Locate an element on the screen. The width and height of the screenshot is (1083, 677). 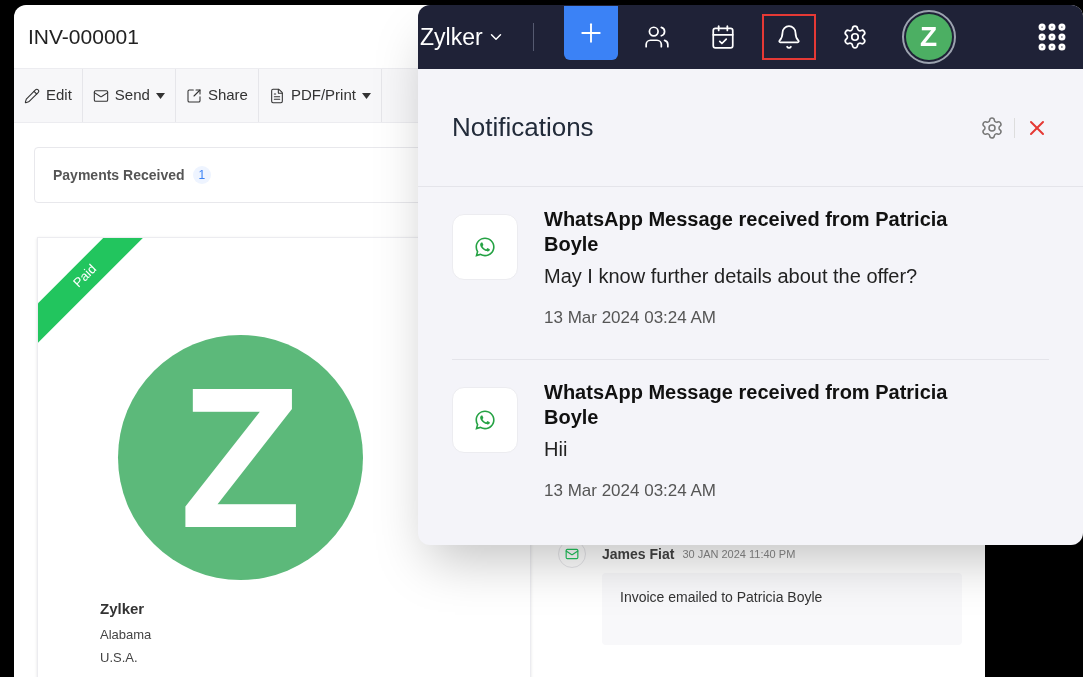
settings-button is located at coordinates (992, 127).